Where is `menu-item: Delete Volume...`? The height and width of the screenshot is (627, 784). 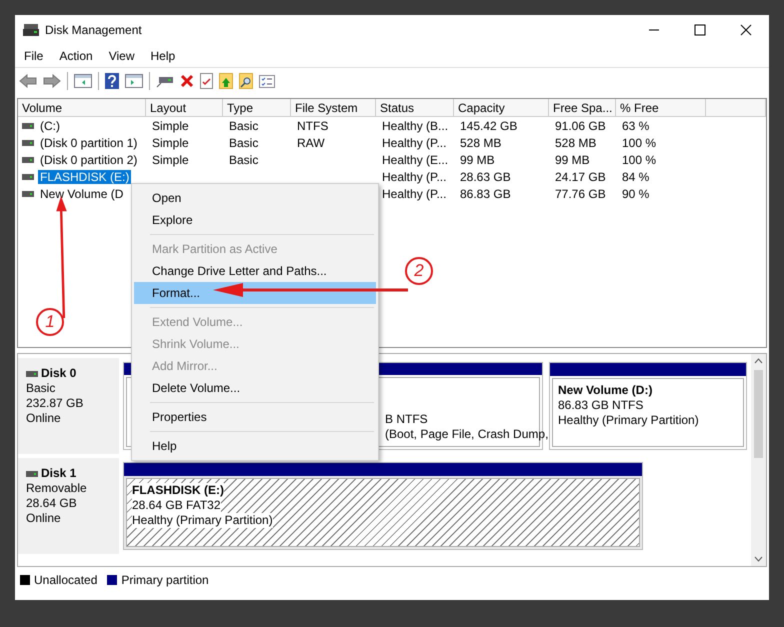
menu-item: Delete Volume... is located at coordinates (255, 391).